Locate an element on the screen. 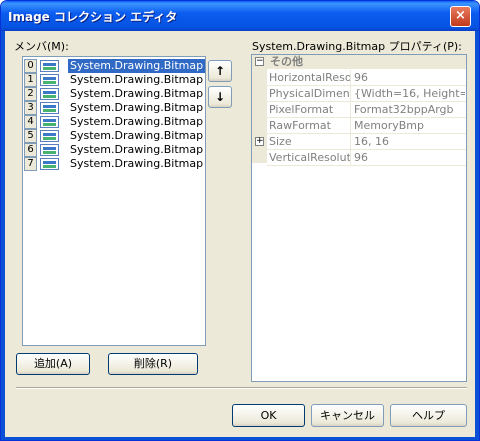 The height and width of the screenshot is (441, 480). property-row: PhysicalDimens {Width=16, Height=16} is located at coordinates (366, 94).